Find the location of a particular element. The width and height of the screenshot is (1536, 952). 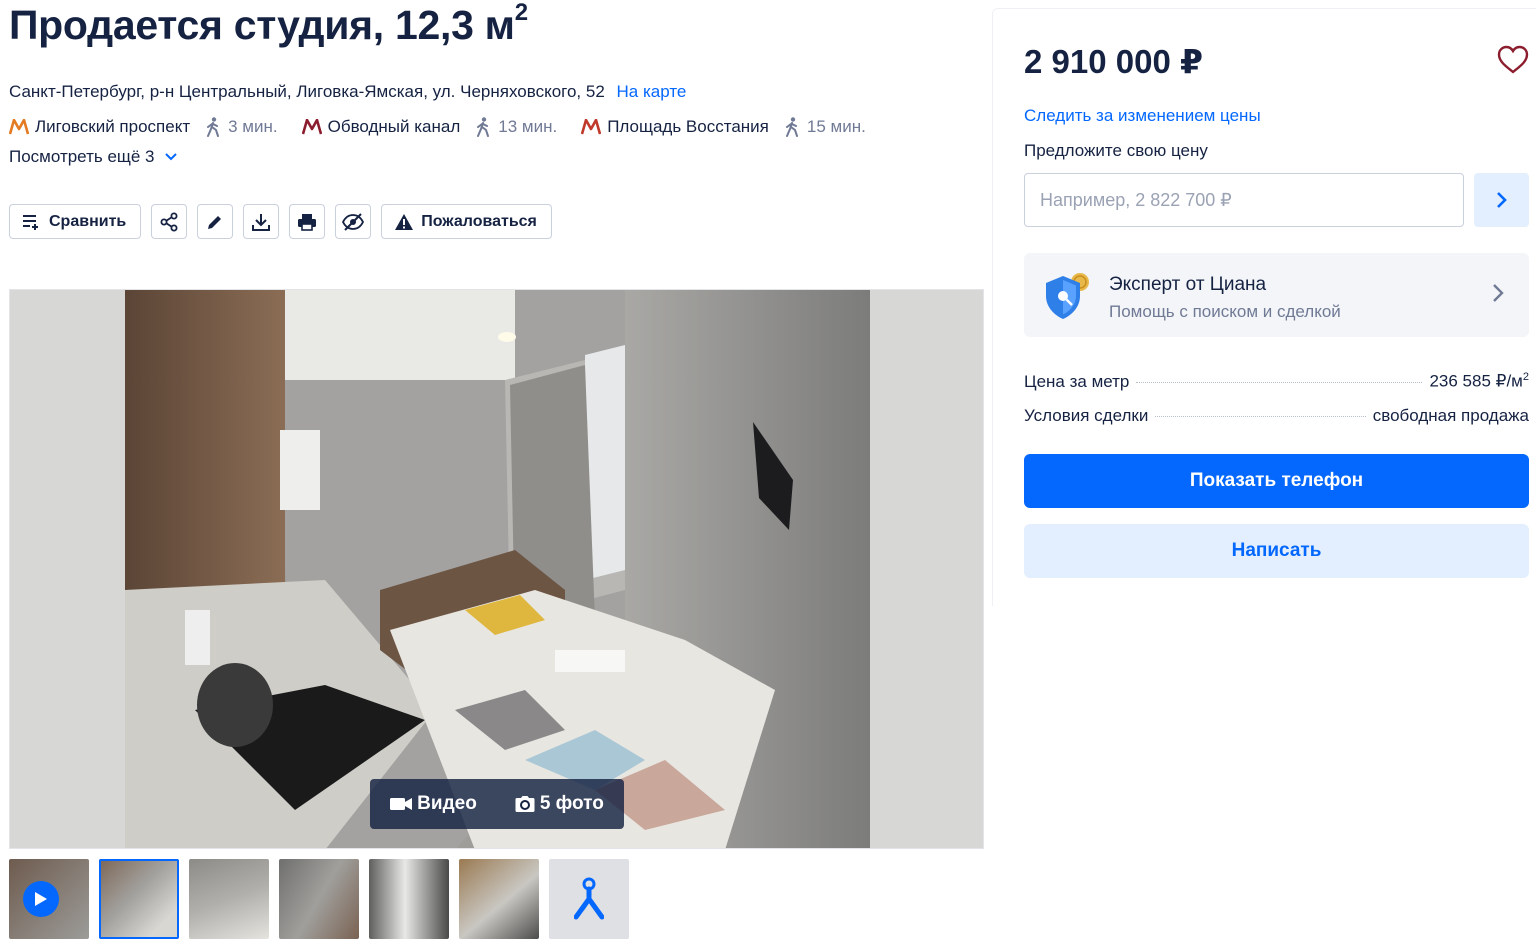

expert-shield-icon is located at coordinates (1067, 296).